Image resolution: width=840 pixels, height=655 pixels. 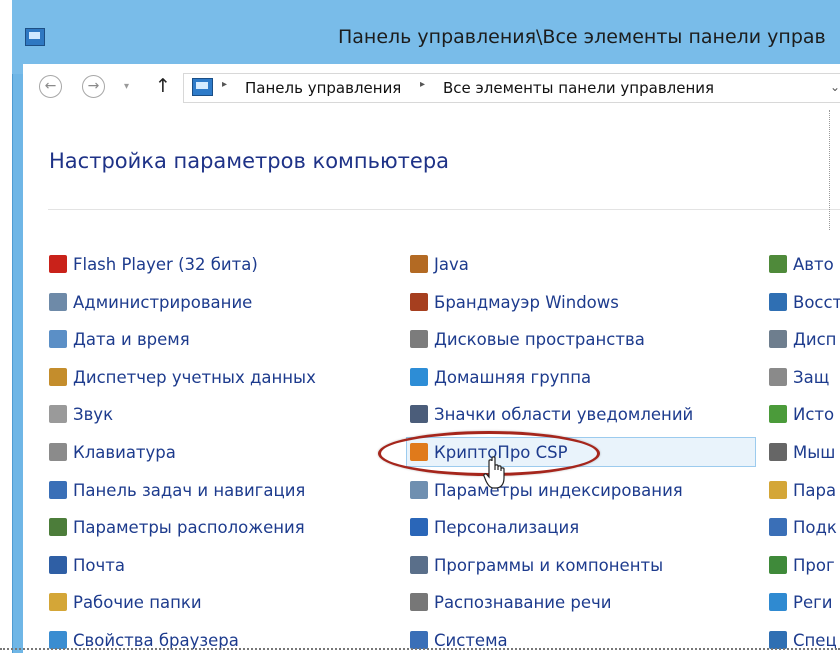 I want to click on control-panel-item: Спец, so click(x=803, y=640).